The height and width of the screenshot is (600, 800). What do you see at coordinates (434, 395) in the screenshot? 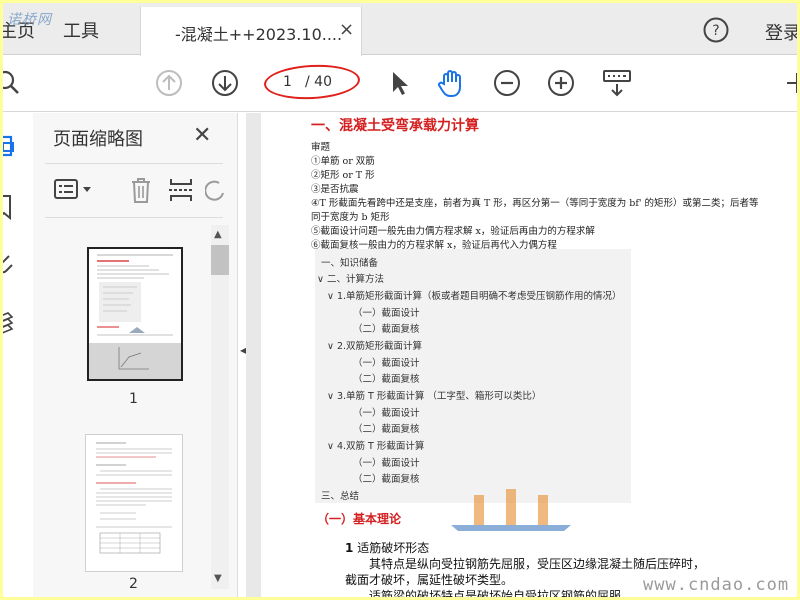
I see `toc-item: ∨ 3.单筋 T 形截面计算 （工字型、箱形可以类比）` at bounding box center [434, 395].